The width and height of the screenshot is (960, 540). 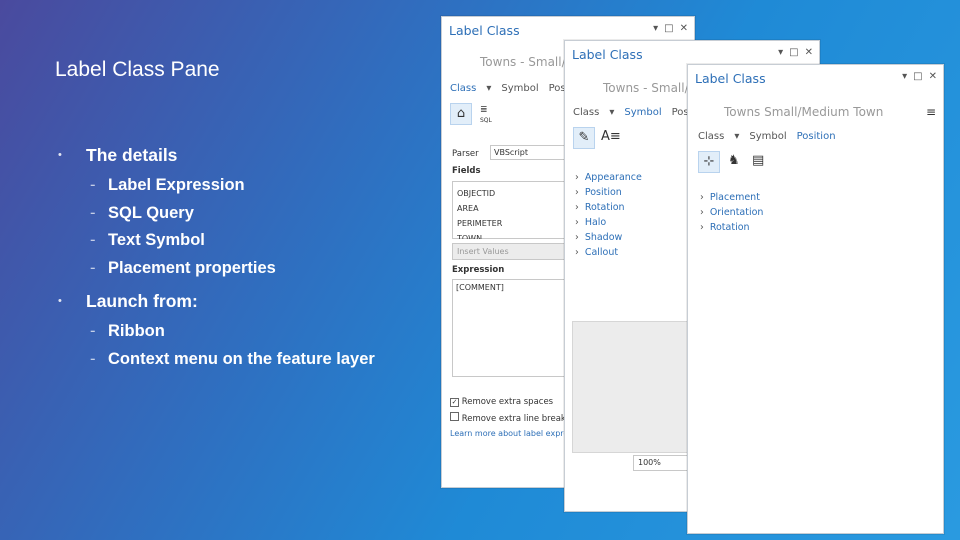 What do you see at coordinates (512, 251) in the screenshot?
I see `insert-values-dropdown: Insert Values` at bounding box center [512, 251].